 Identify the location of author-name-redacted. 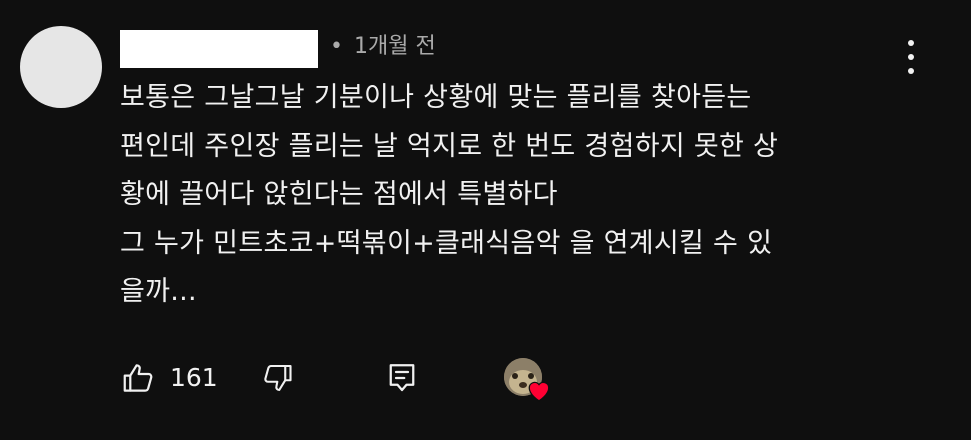
(219, 49).